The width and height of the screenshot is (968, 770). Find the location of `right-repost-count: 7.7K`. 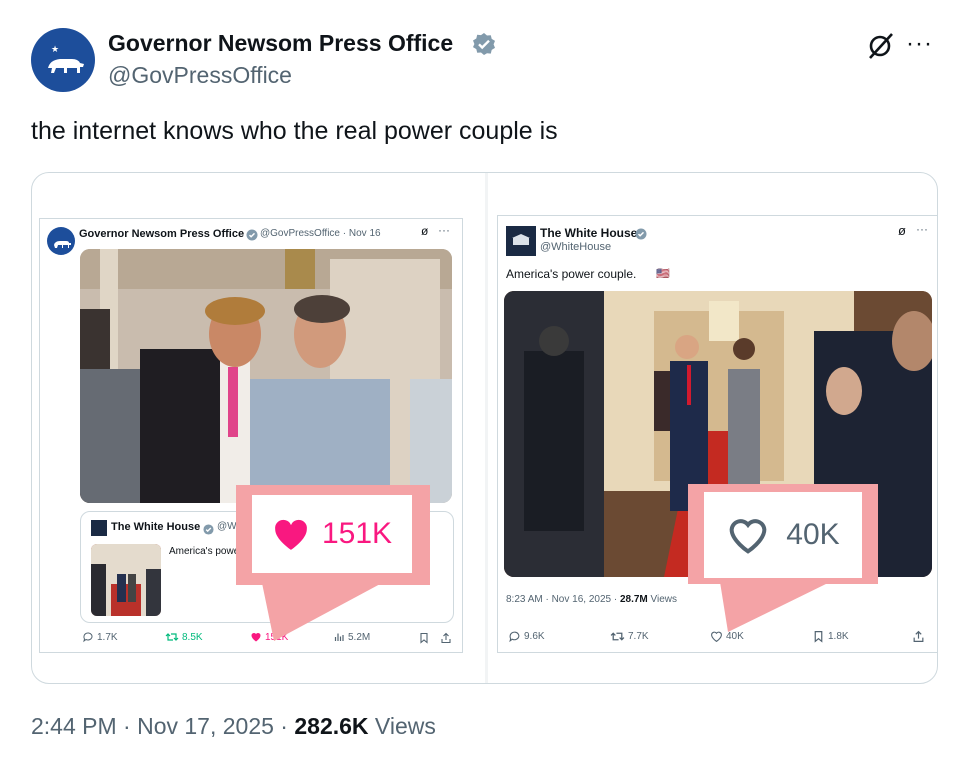

right-repost-count: 7.7K is located at coordinates (629, 636).